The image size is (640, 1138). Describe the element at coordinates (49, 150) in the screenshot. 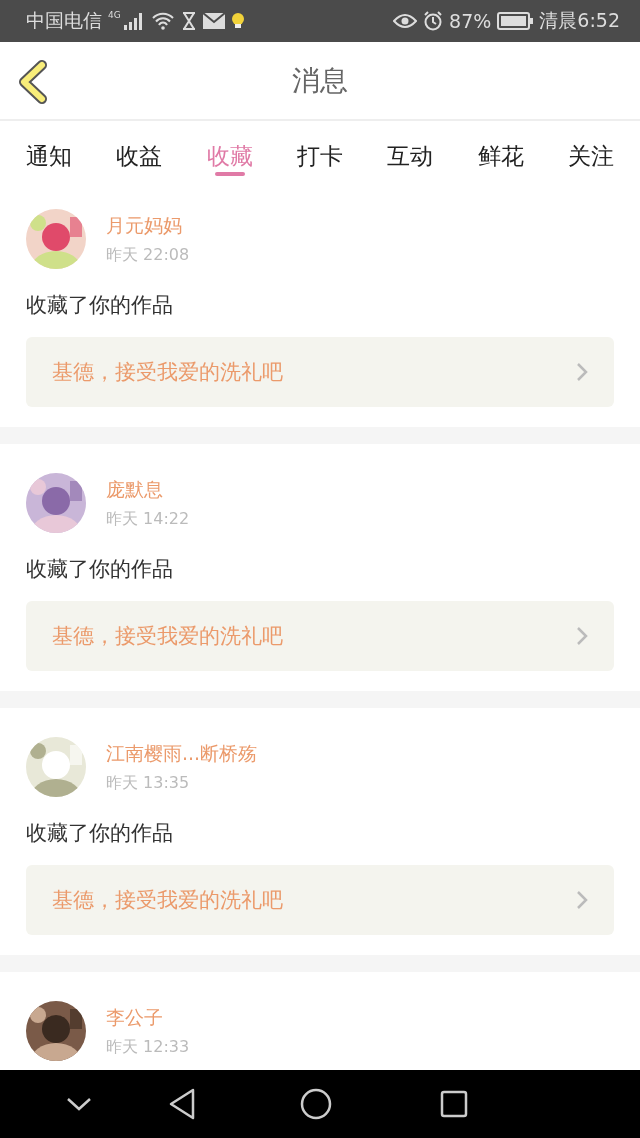

I see `tab: 通知` at that location.